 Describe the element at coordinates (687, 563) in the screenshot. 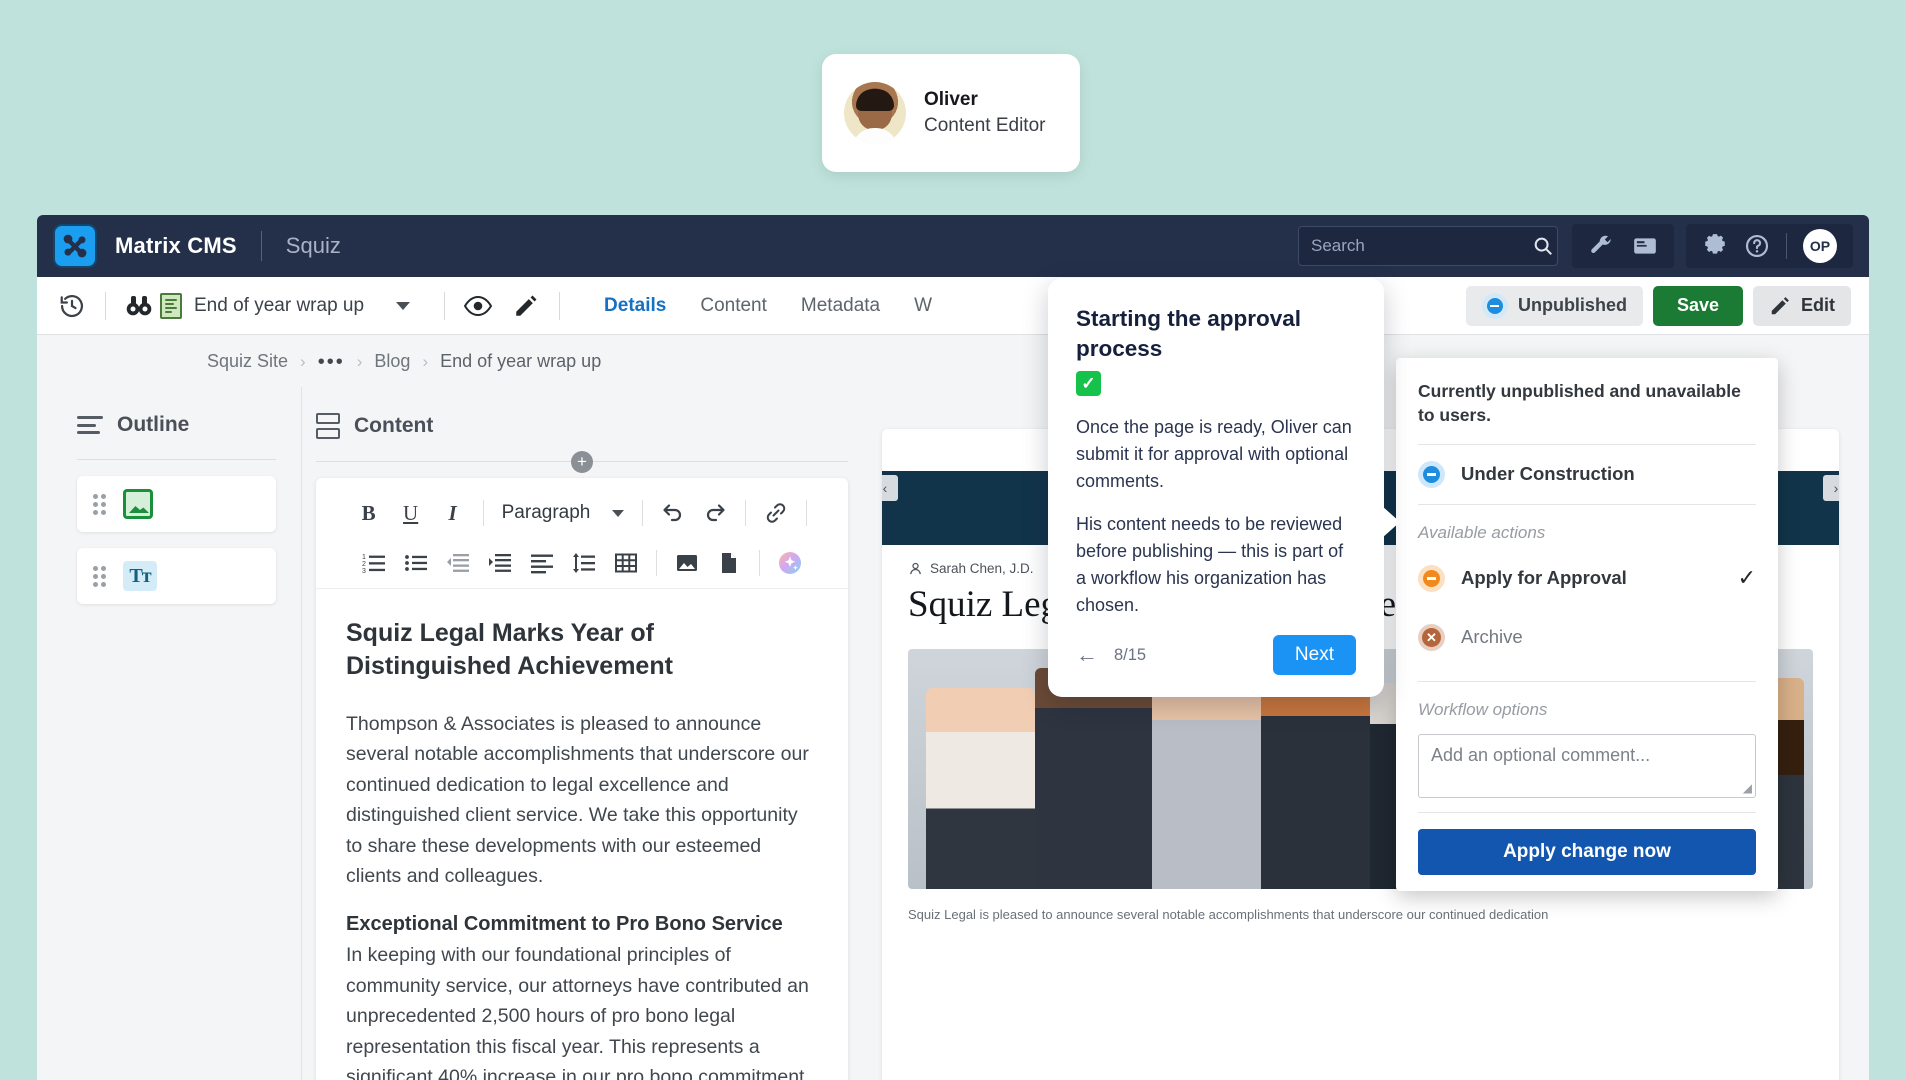

I see `insert-image-button` at that location.